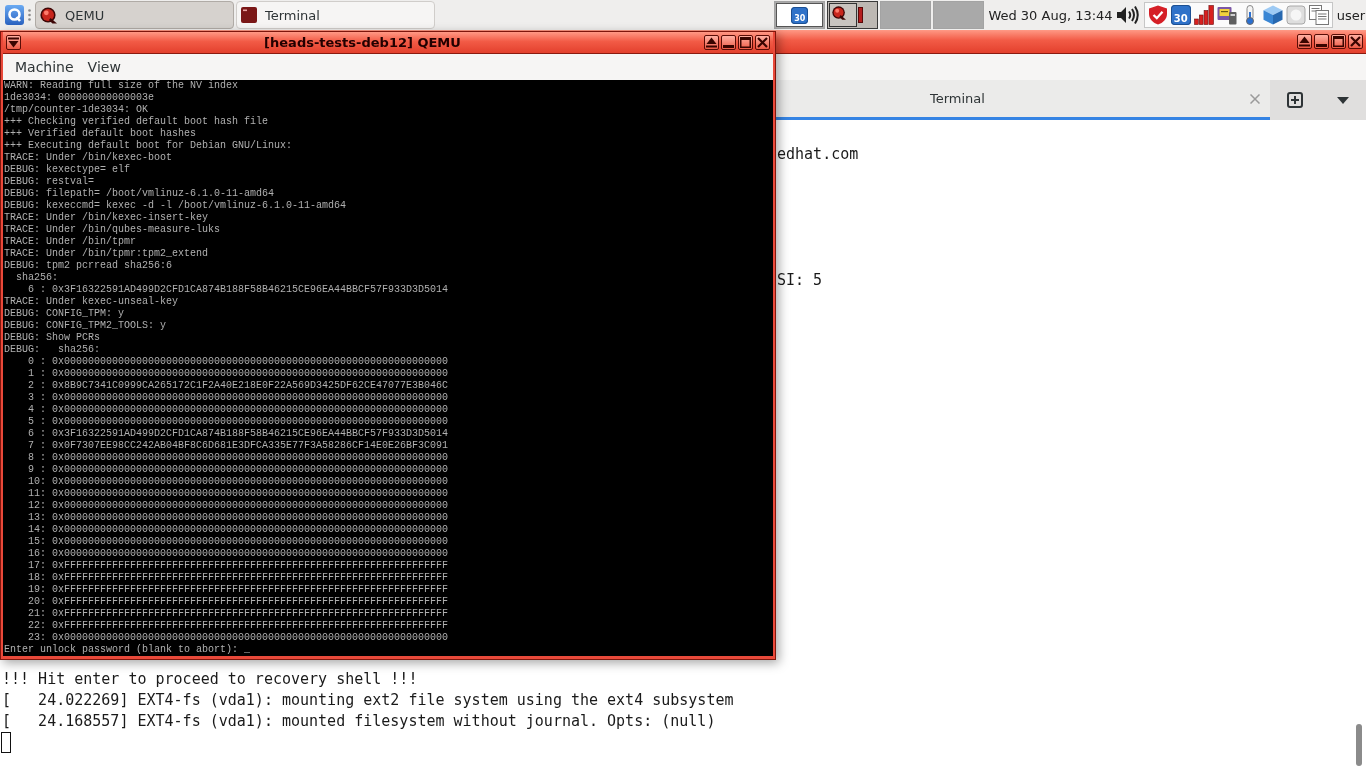 This screenshot has width=1366, height=768. Describe the element at coordinates (36, 278) in the screenshot. I see `console-line: sha256:` at that location.